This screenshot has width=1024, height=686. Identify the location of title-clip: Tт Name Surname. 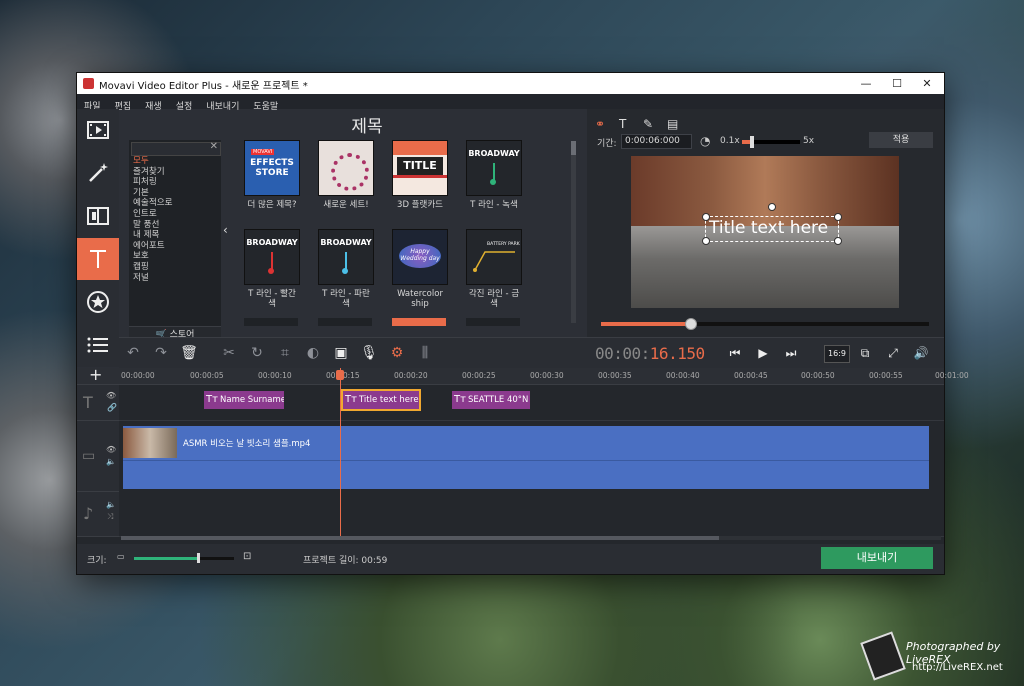
(244, 400).